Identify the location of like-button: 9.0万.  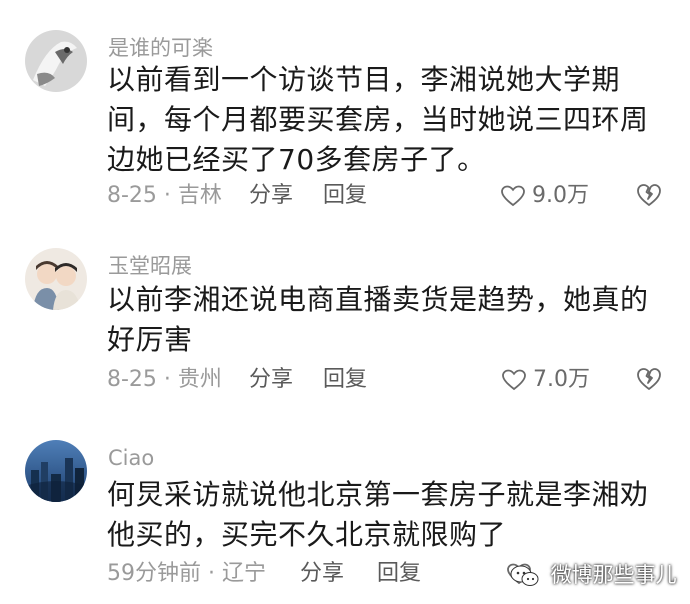
(545, 196).